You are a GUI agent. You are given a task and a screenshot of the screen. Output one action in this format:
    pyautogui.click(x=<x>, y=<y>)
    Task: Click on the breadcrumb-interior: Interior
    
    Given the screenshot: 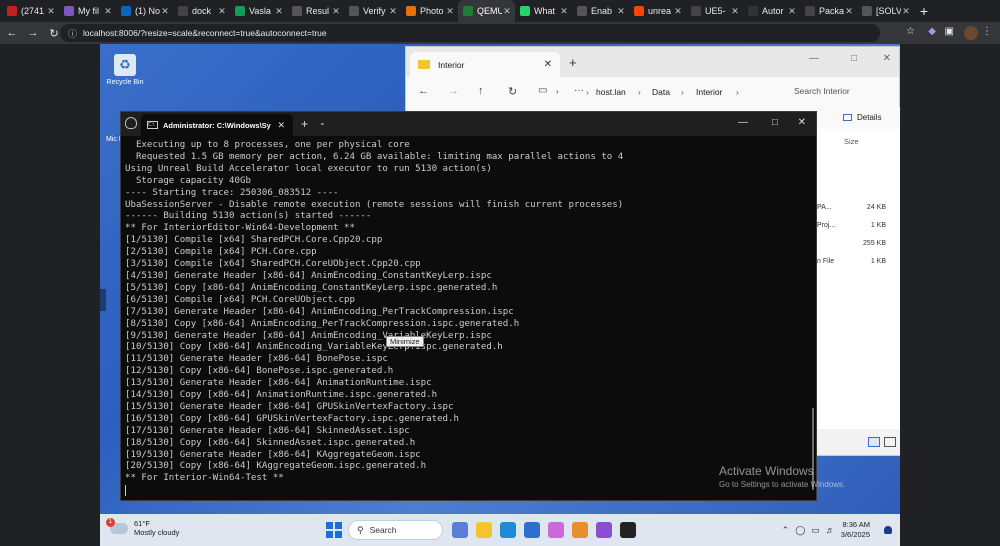 What is the action you would take?
    pyautogui.click(x=709, y=92)
    